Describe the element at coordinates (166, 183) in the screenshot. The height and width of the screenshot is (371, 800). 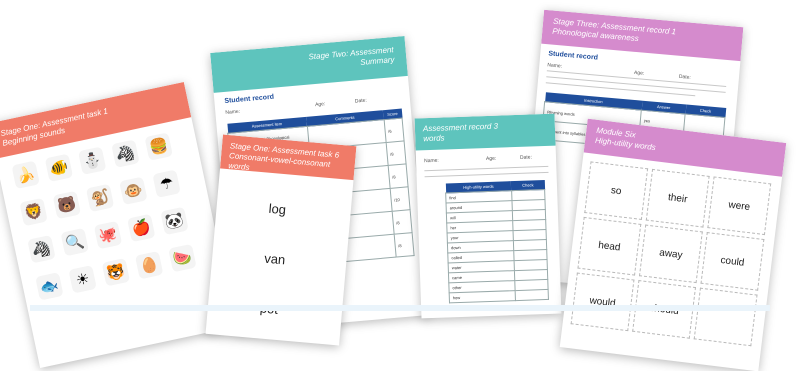
I see `umbrella-picture: ☂` at that location.